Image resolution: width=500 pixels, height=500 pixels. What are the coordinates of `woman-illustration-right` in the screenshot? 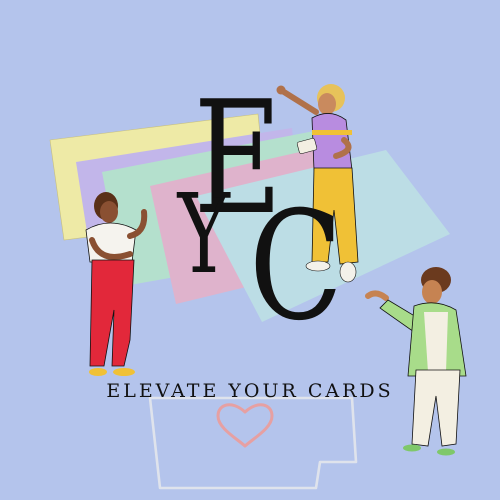 It's located at (416, 361).